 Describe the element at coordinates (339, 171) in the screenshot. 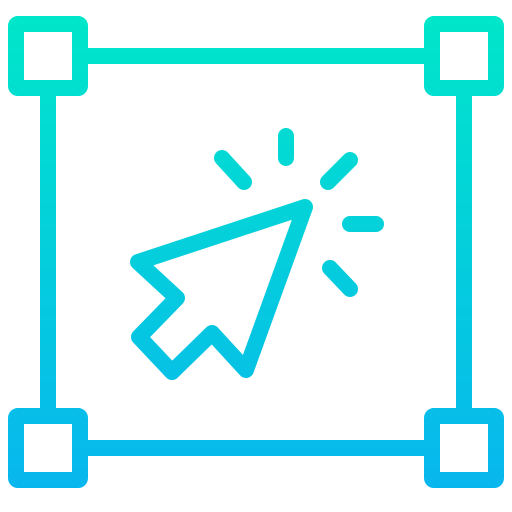

I see `click-ray-upper-right` at that location.